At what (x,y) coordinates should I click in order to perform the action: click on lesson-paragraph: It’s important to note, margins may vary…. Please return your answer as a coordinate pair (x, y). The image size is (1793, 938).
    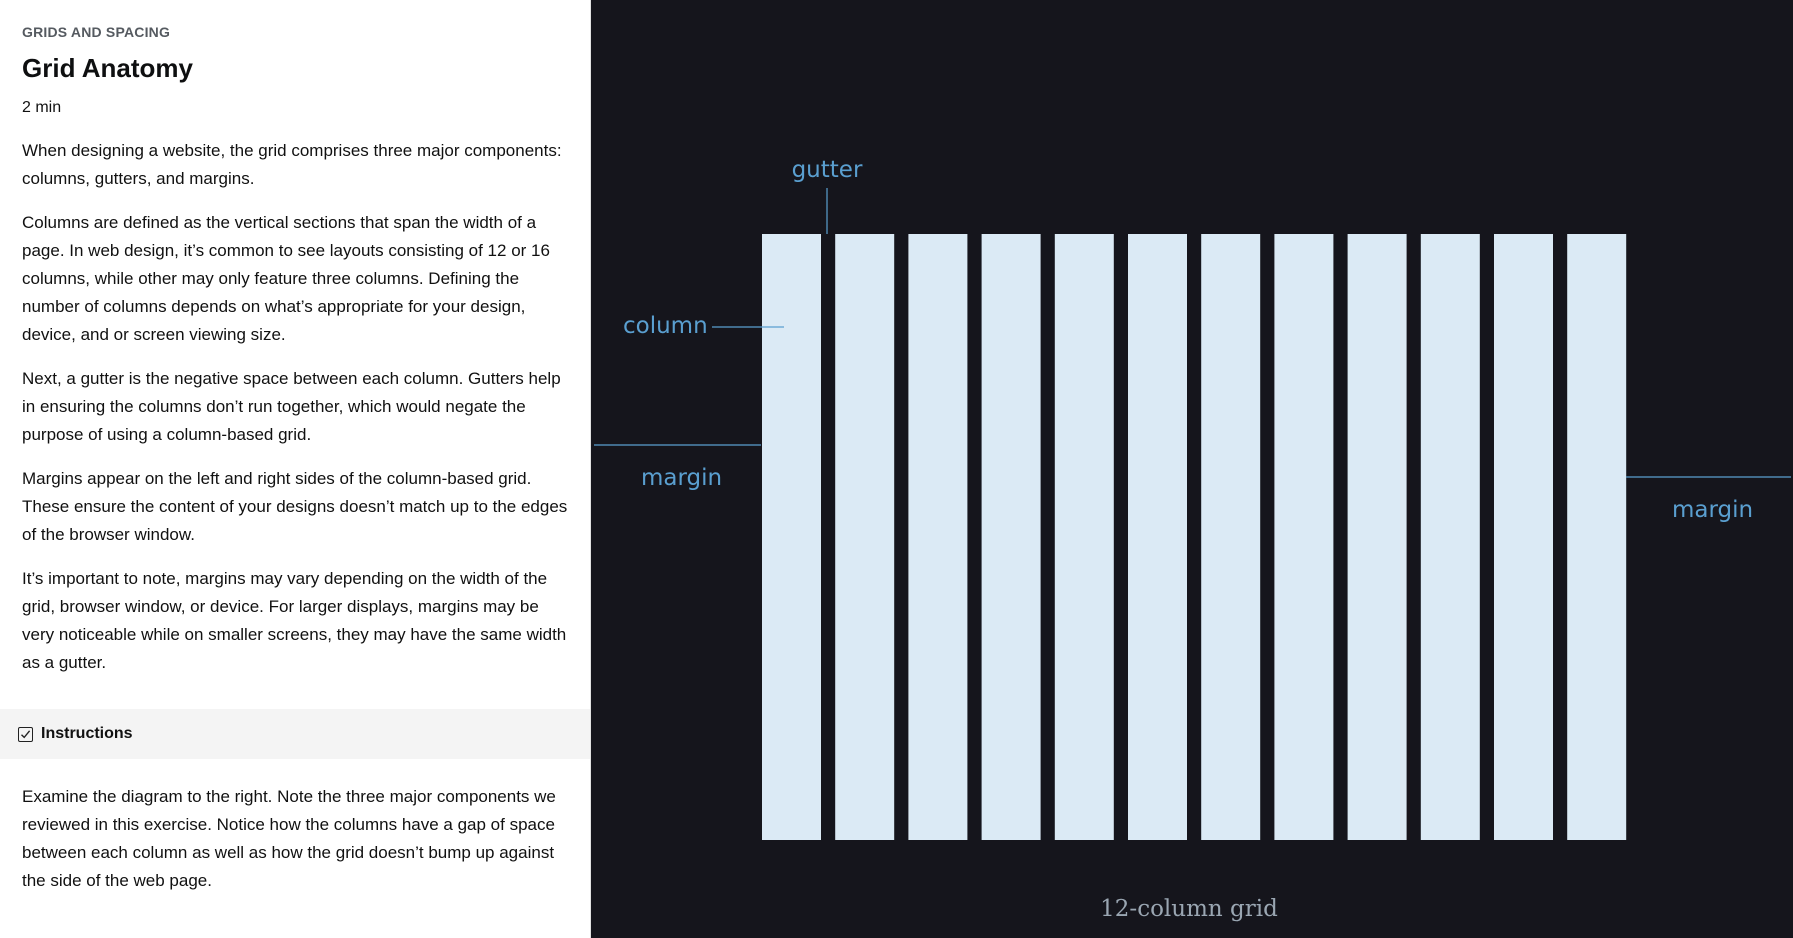
    Looking at the image, I should click on (294, 620).